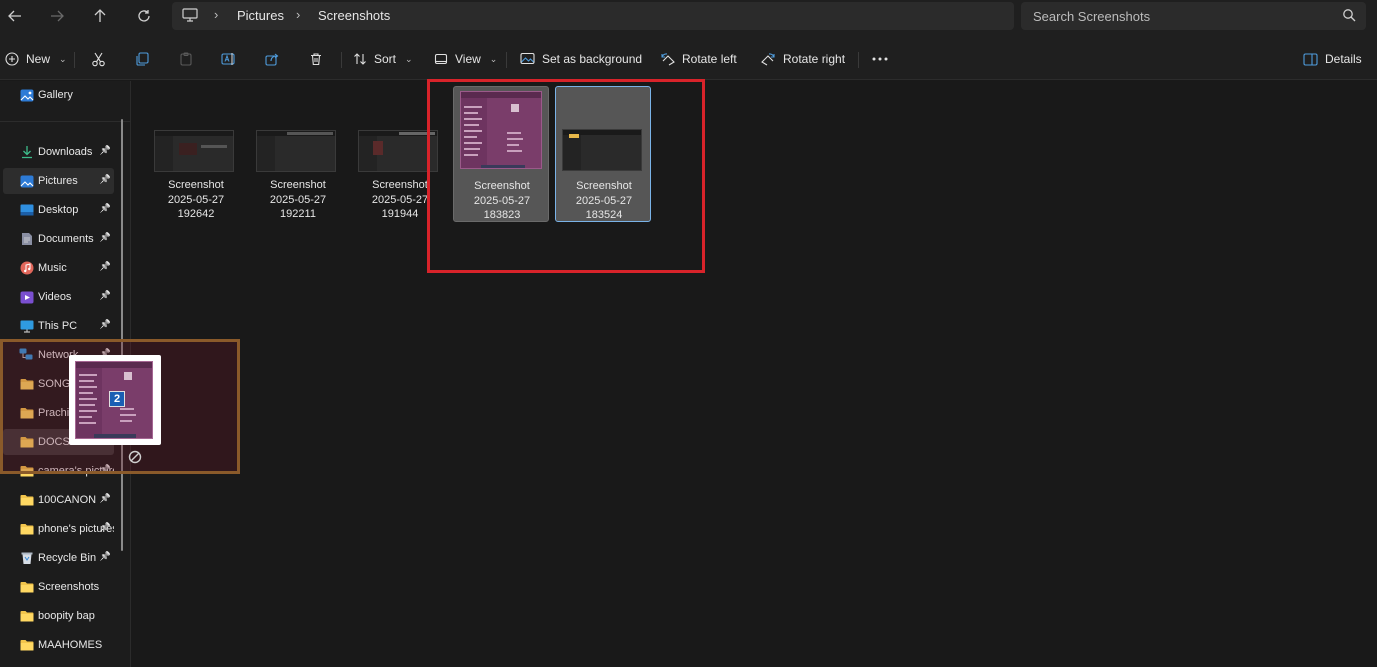  I want to click on set-as-background-button: Set as background, so click(581, 59).